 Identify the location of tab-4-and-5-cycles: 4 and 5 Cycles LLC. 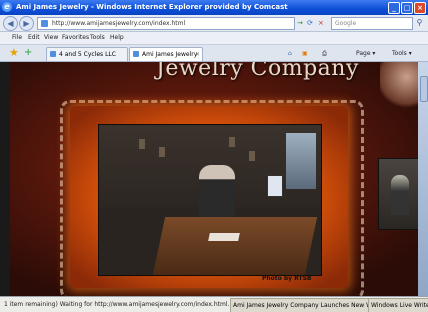
(87, 54).